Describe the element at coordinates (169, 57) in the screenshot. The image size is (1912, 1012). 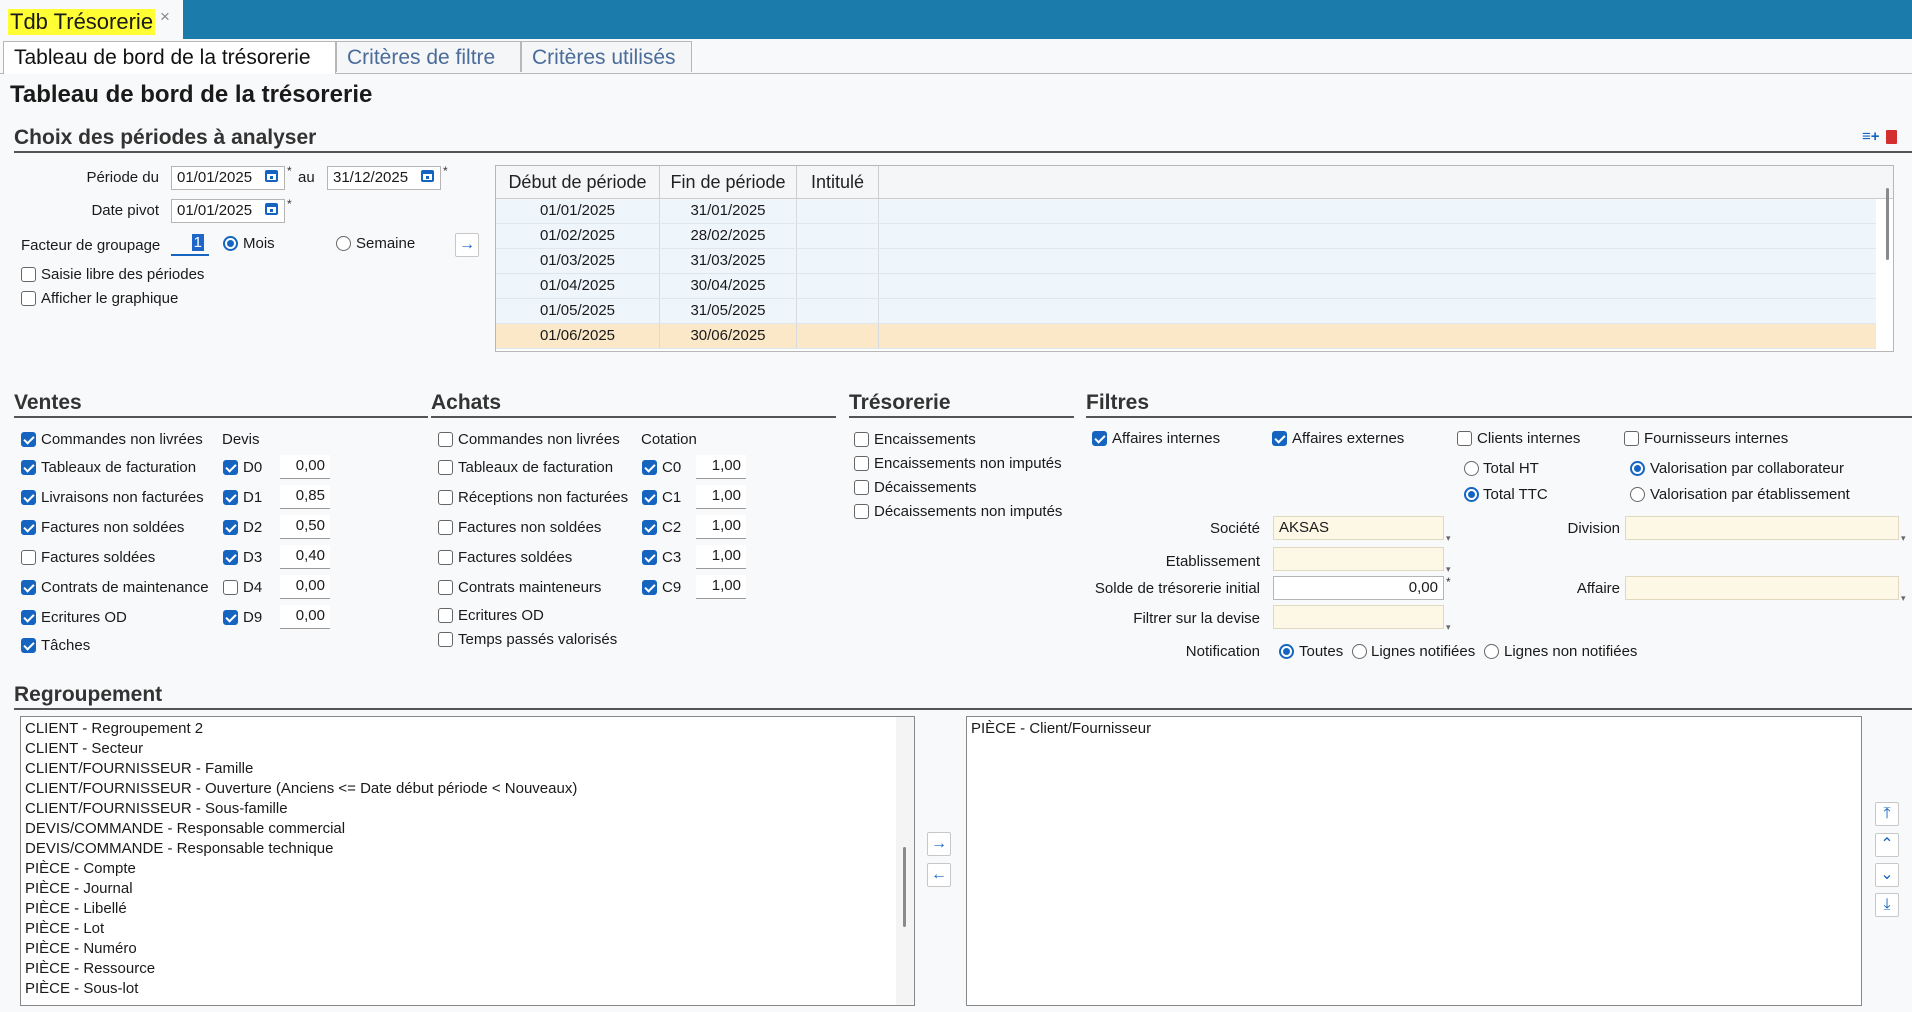
I see `tab-tableau-de-bord: Tableau de bord de la trésorerie` at that location.